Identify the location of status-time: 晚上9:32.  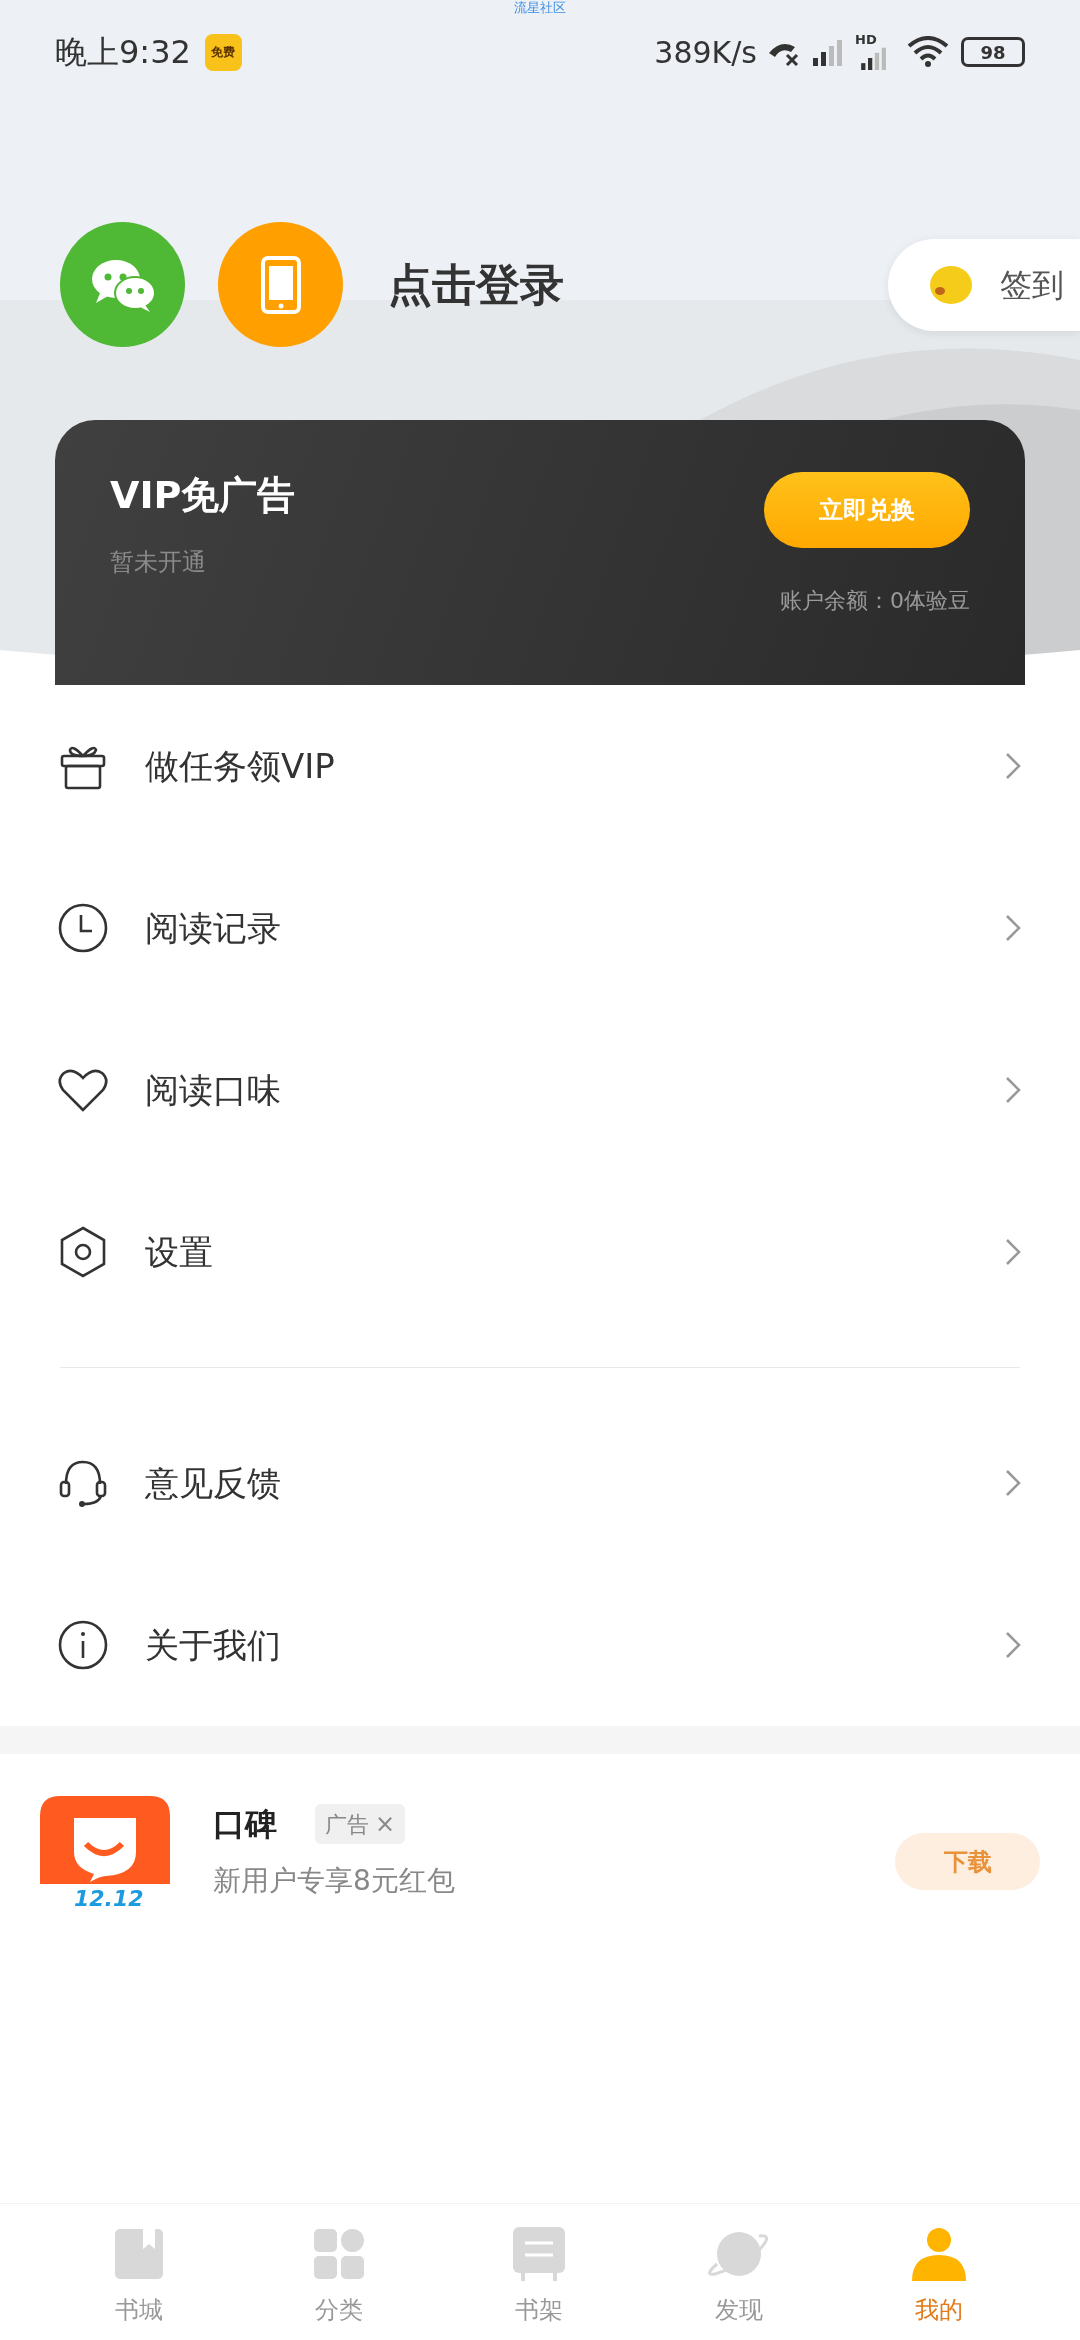
(123, 52).